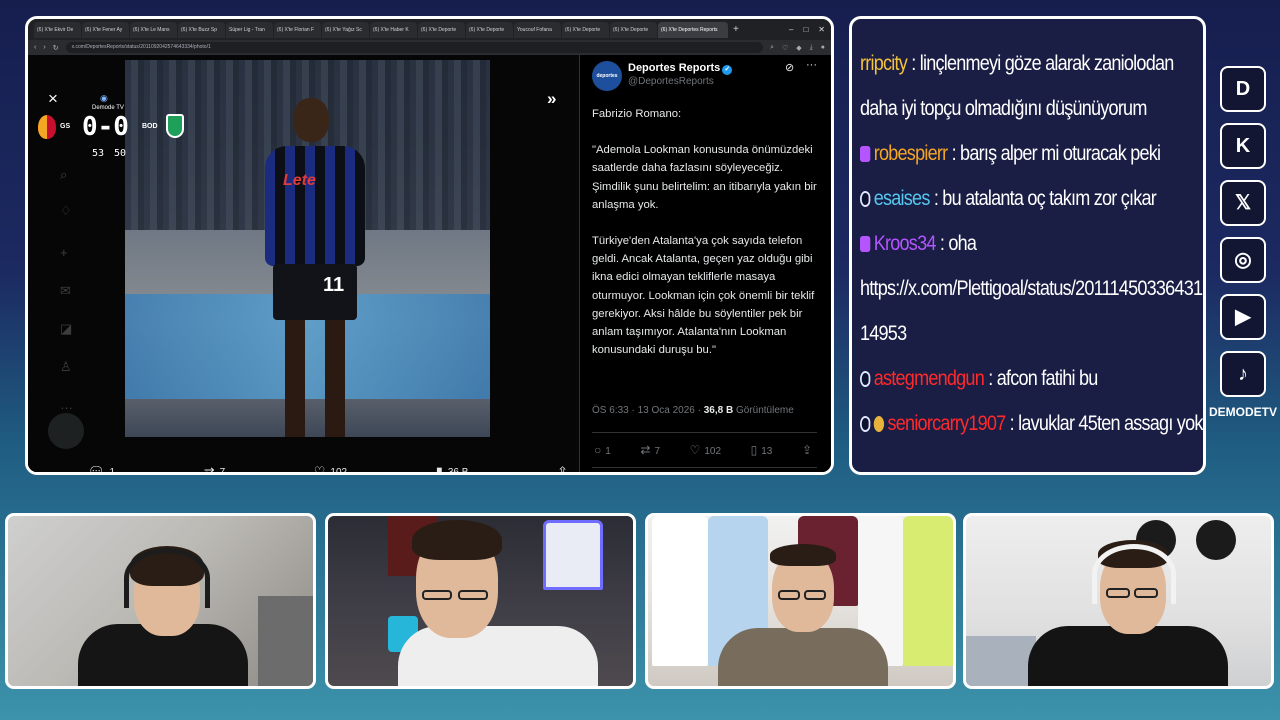 The width and height of the screenshot is (1280, 720). Describe the element at coordinates (602, 450) in the screenshot. I see `reply-button: ○ 1` at that location.